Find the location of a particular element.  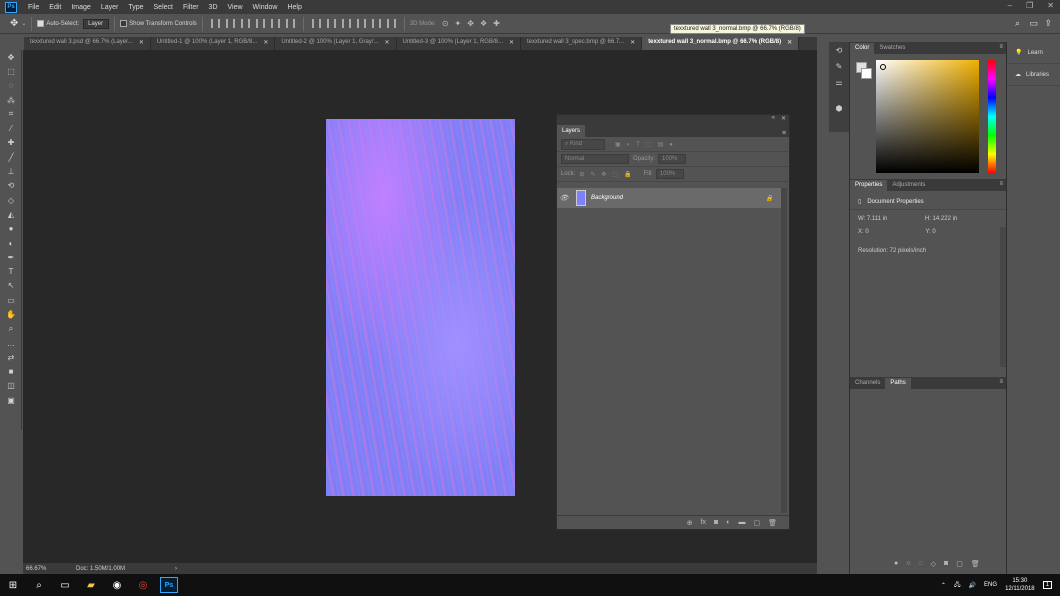

tab-swatches: Swatches is located at coordinates (892, 48).